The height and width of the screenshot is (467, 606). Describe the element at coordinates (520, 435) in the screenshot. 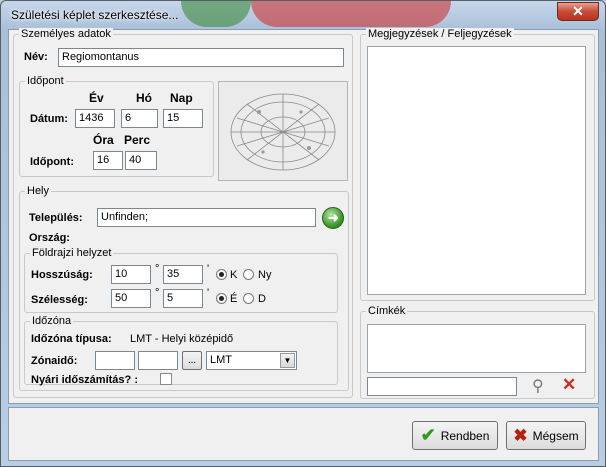

I see `cross-icon: ✖` at that location.